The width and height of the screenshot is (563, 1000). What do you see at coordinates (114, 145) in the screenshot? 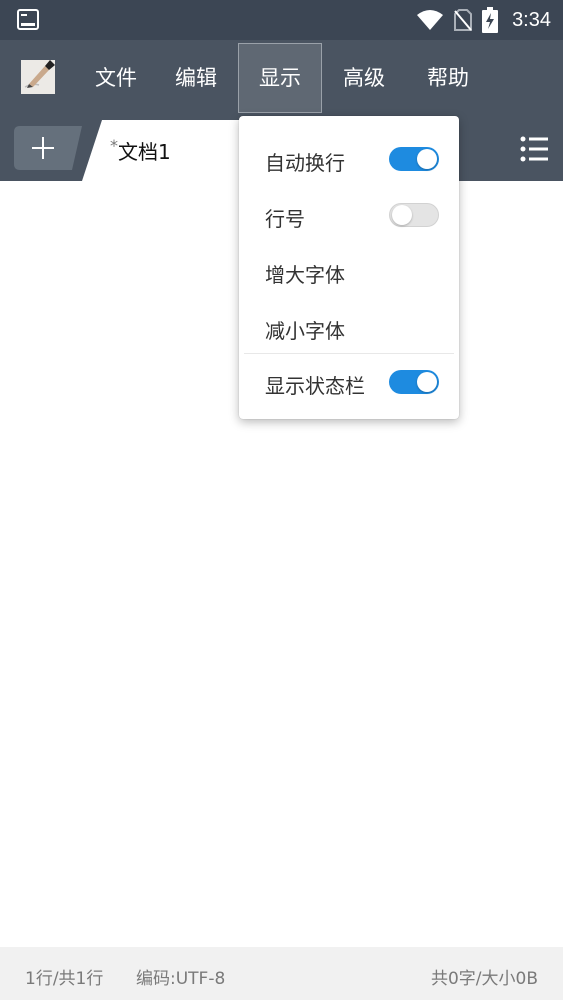
I see `modified-marker: *` at bounding box center [114, 145].